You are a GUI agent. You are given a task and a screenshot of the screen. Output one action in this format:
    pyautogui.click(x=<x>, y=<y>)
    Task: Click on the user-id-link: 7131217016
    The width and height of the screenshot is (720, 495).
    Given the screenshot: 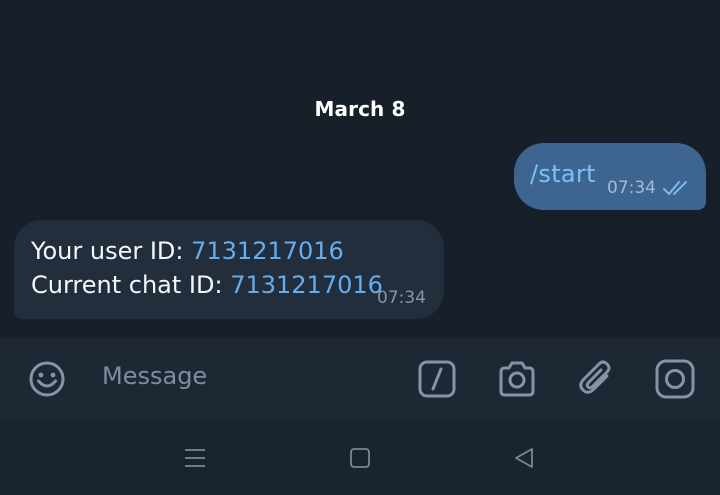 What is the action you would take?
    pyautogui.click(x=267, y=251)
    